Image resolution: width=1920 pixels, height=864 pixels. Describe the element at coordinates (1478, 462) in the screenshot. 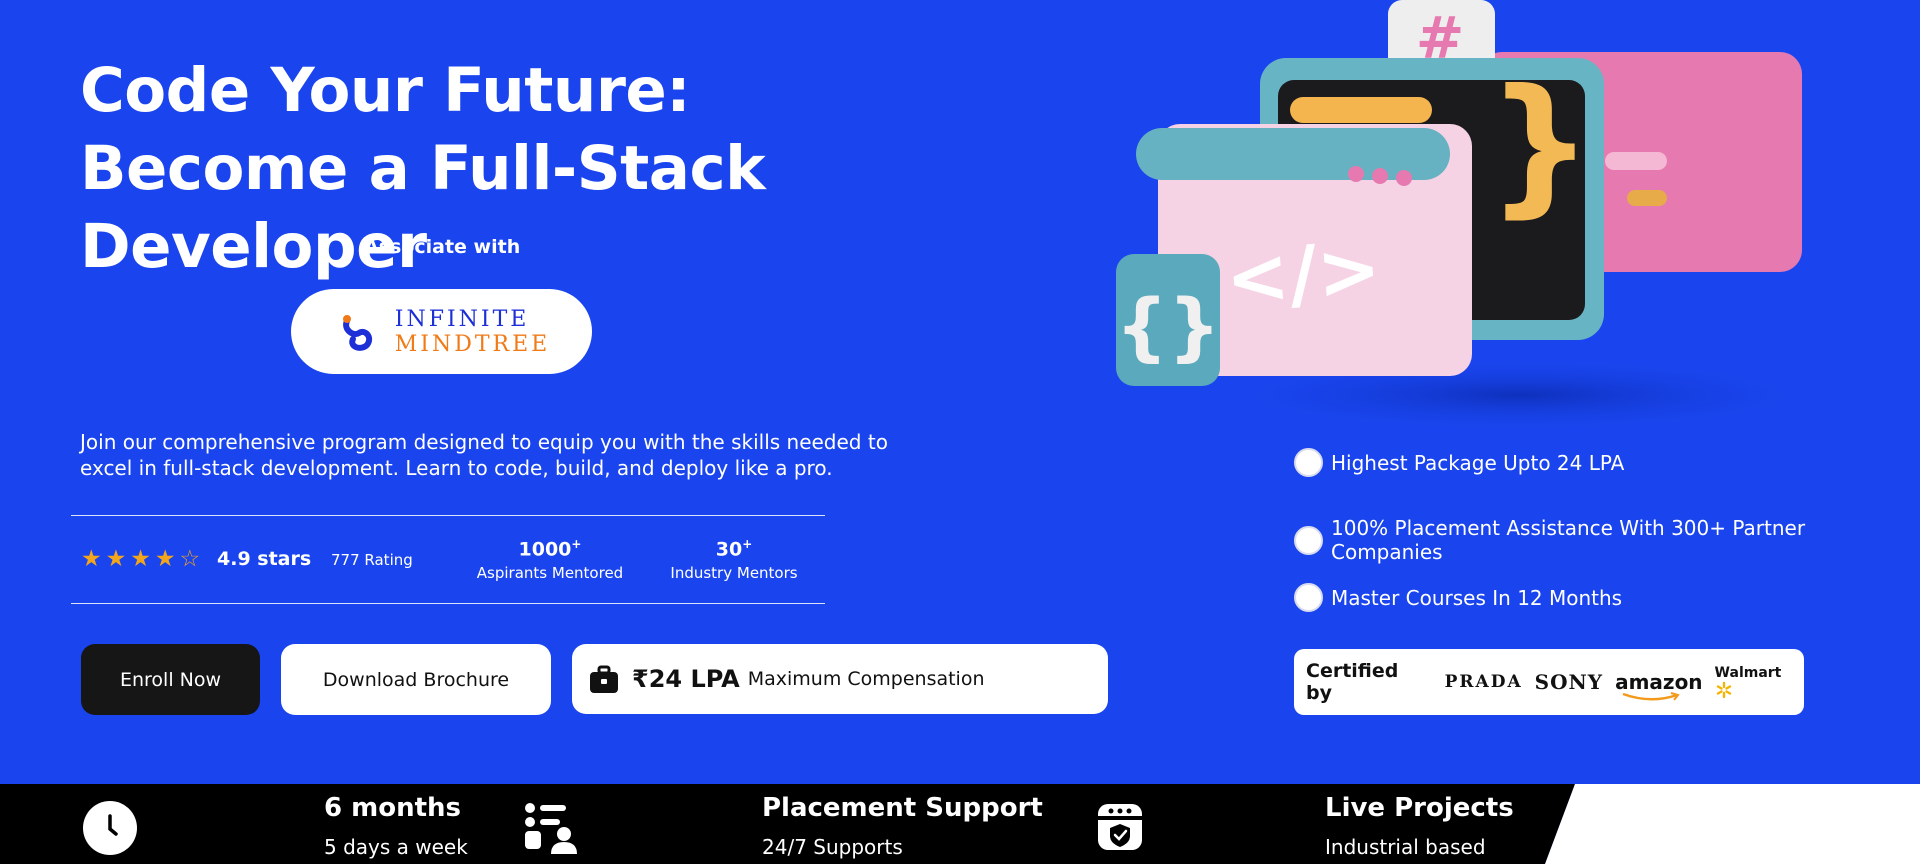

I see `feature-text: Highest Package Upto 24 LPA` at that location.